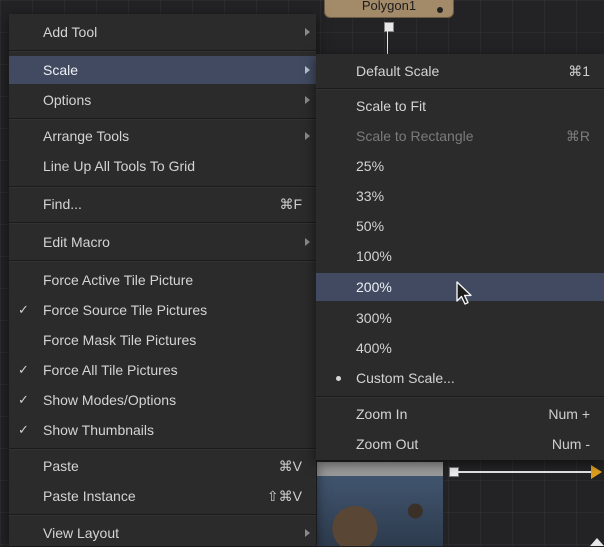  I want to click on menu-item-add-tool: Add Tool, so click(162, 32).